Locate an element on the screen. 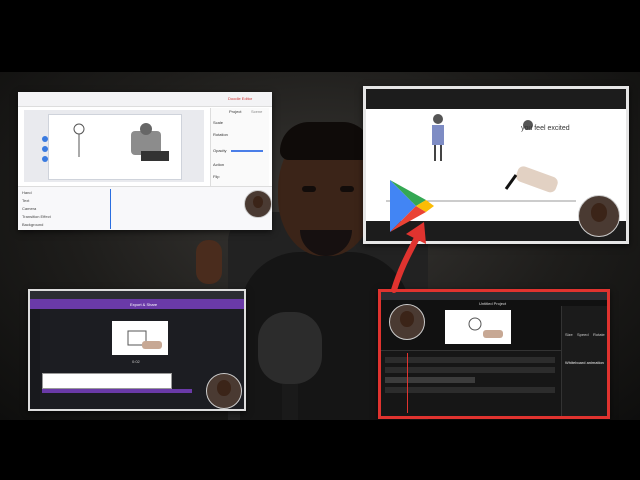 The width and height of the screenshot is (640, 480). properties-panel: Size Speed Rotate Whiteboard animation is located at coordinates (584, 361).